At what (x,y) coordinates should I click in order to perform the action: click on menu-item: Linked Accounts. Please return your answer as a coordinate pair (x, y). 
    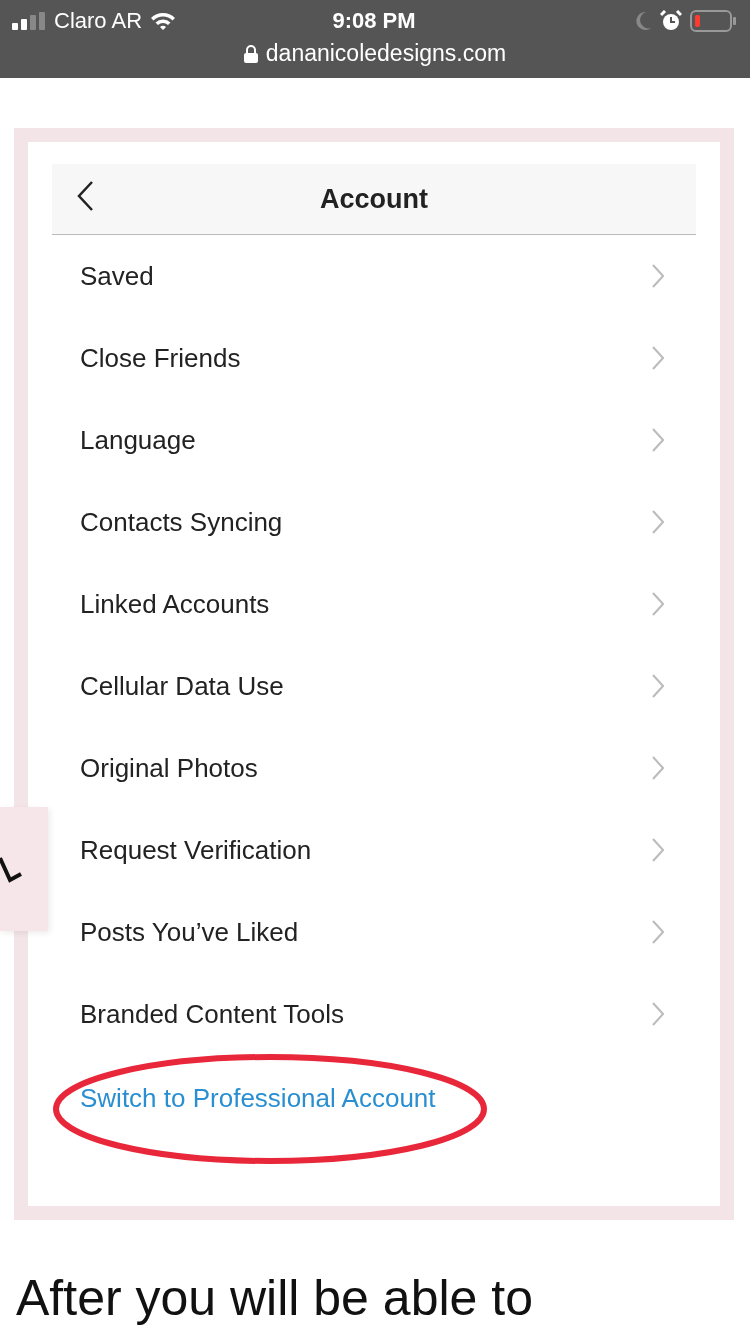
    Looking at the image, I should click on (175, 604).